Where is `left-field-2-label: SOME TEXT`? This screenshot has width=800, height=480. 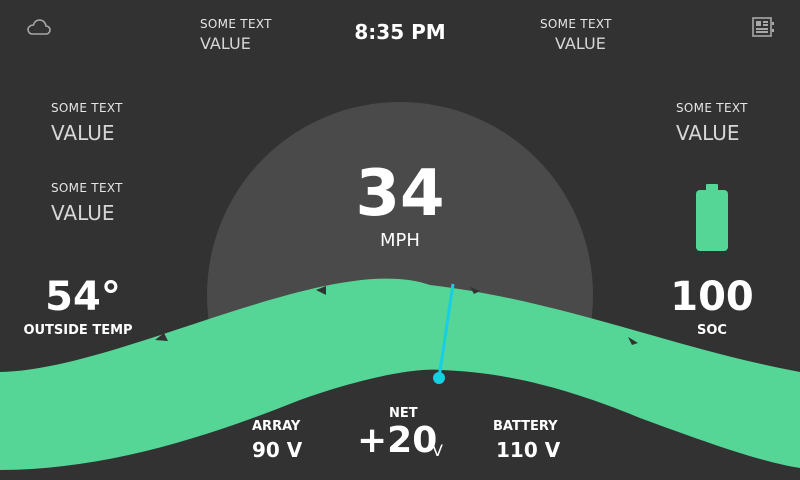
left-field-2-label: SOME TEXT is located at coordinates (87, 188).